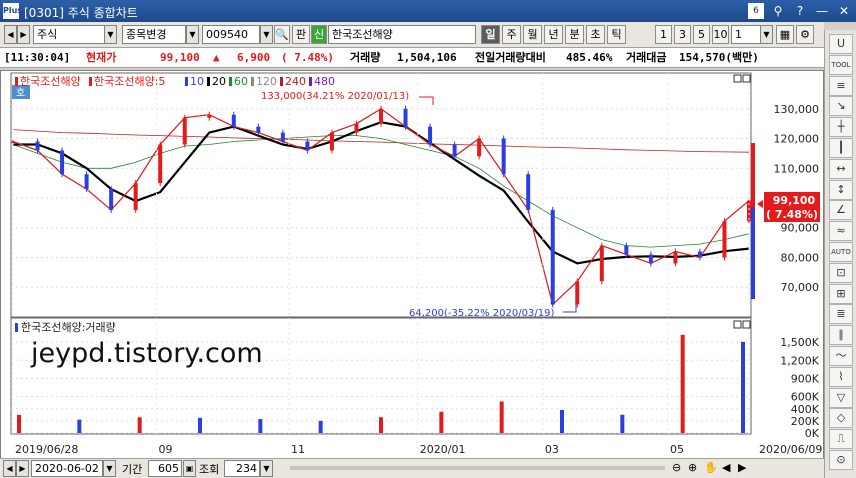  I want to click on period-input: 605, so click(165, 468).